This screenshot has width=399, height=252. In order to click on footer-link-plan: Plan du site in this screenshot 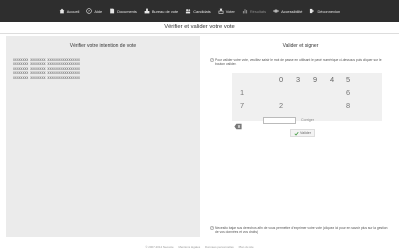, I will do `click(246, 247)`.